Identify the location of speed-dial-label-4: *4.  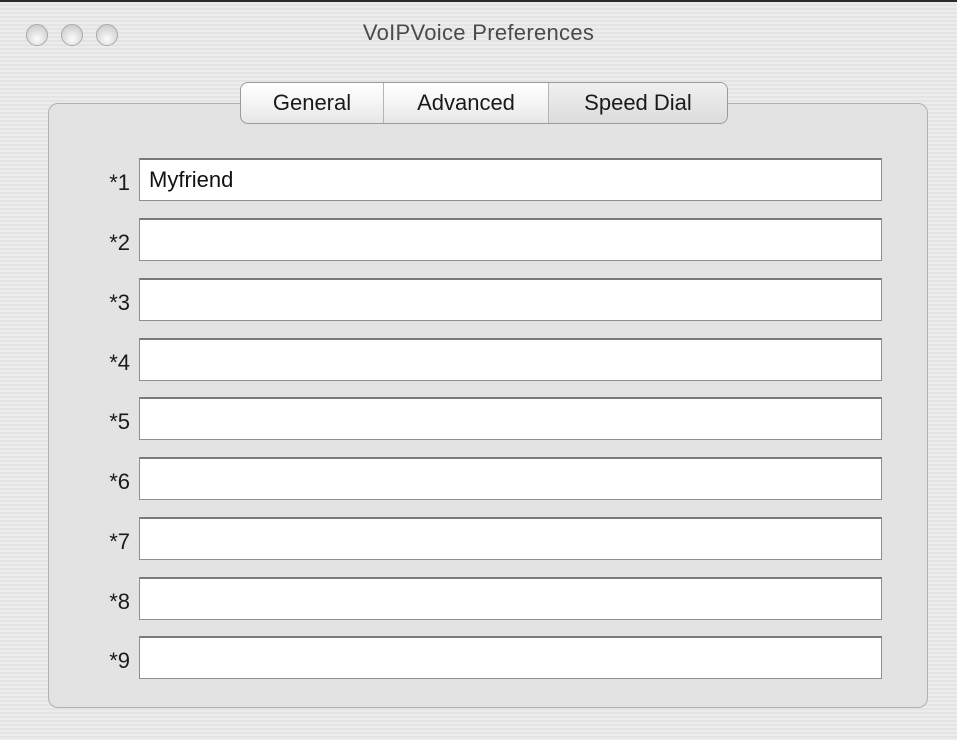
(119, 362).